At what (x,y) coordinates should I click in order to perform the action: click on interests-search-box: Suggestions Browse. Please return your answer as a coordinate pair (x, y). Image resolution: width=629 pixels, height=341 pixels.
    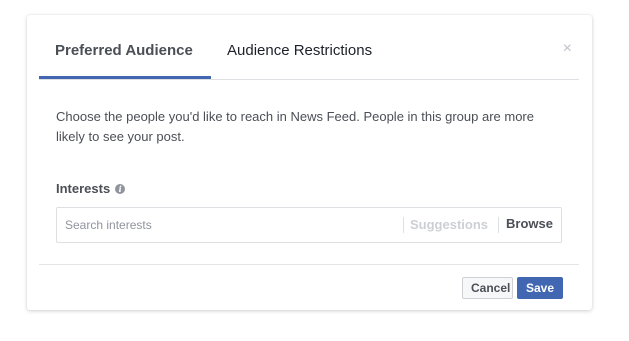
    Looking at the image, I should click on (309, 225).